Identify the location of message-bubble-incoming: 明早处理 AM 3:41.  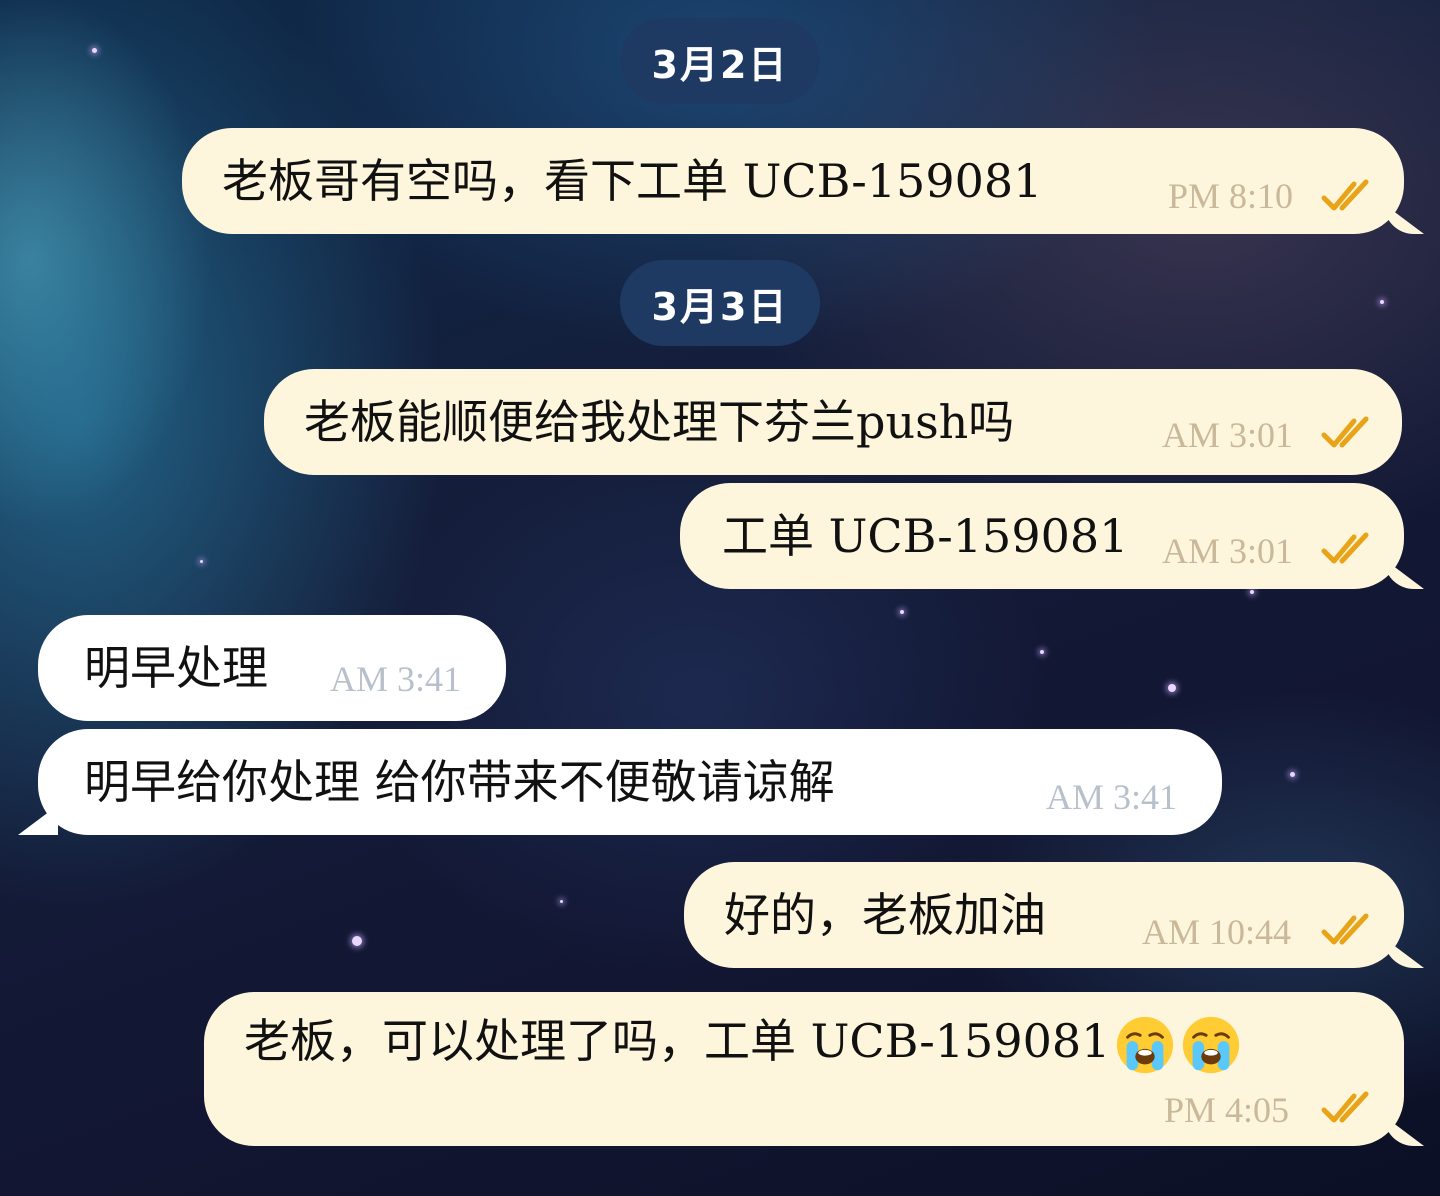
(272, 668).